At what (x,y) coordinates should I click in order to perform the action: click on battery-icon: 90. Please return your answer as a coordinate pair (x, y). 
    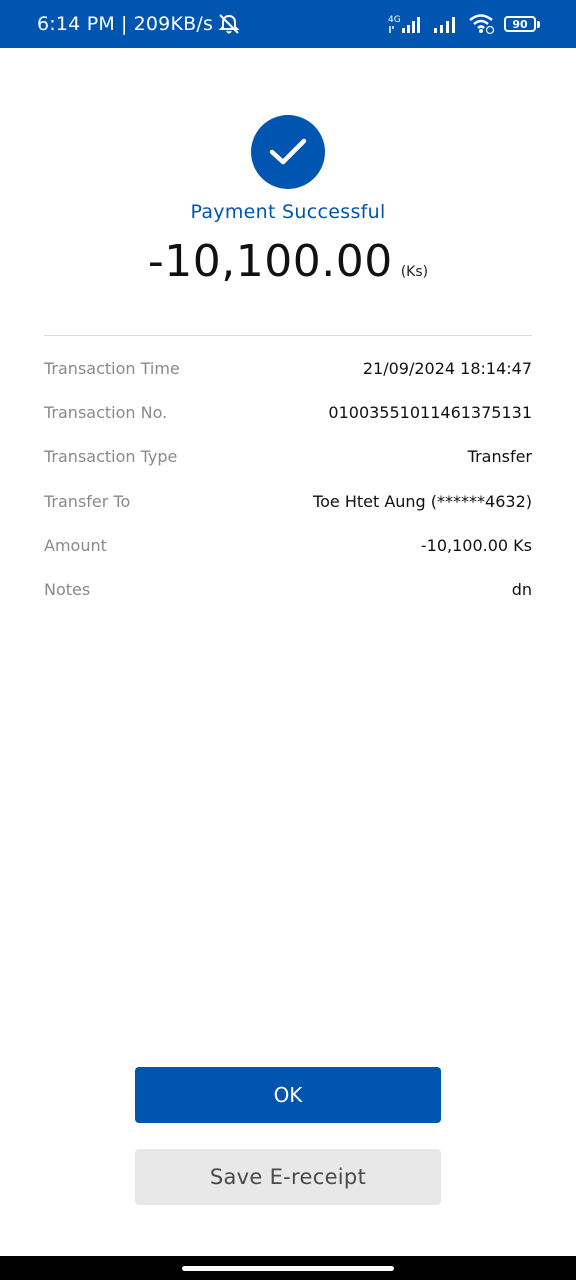
    Looking at the image, I should click on (522, 24).